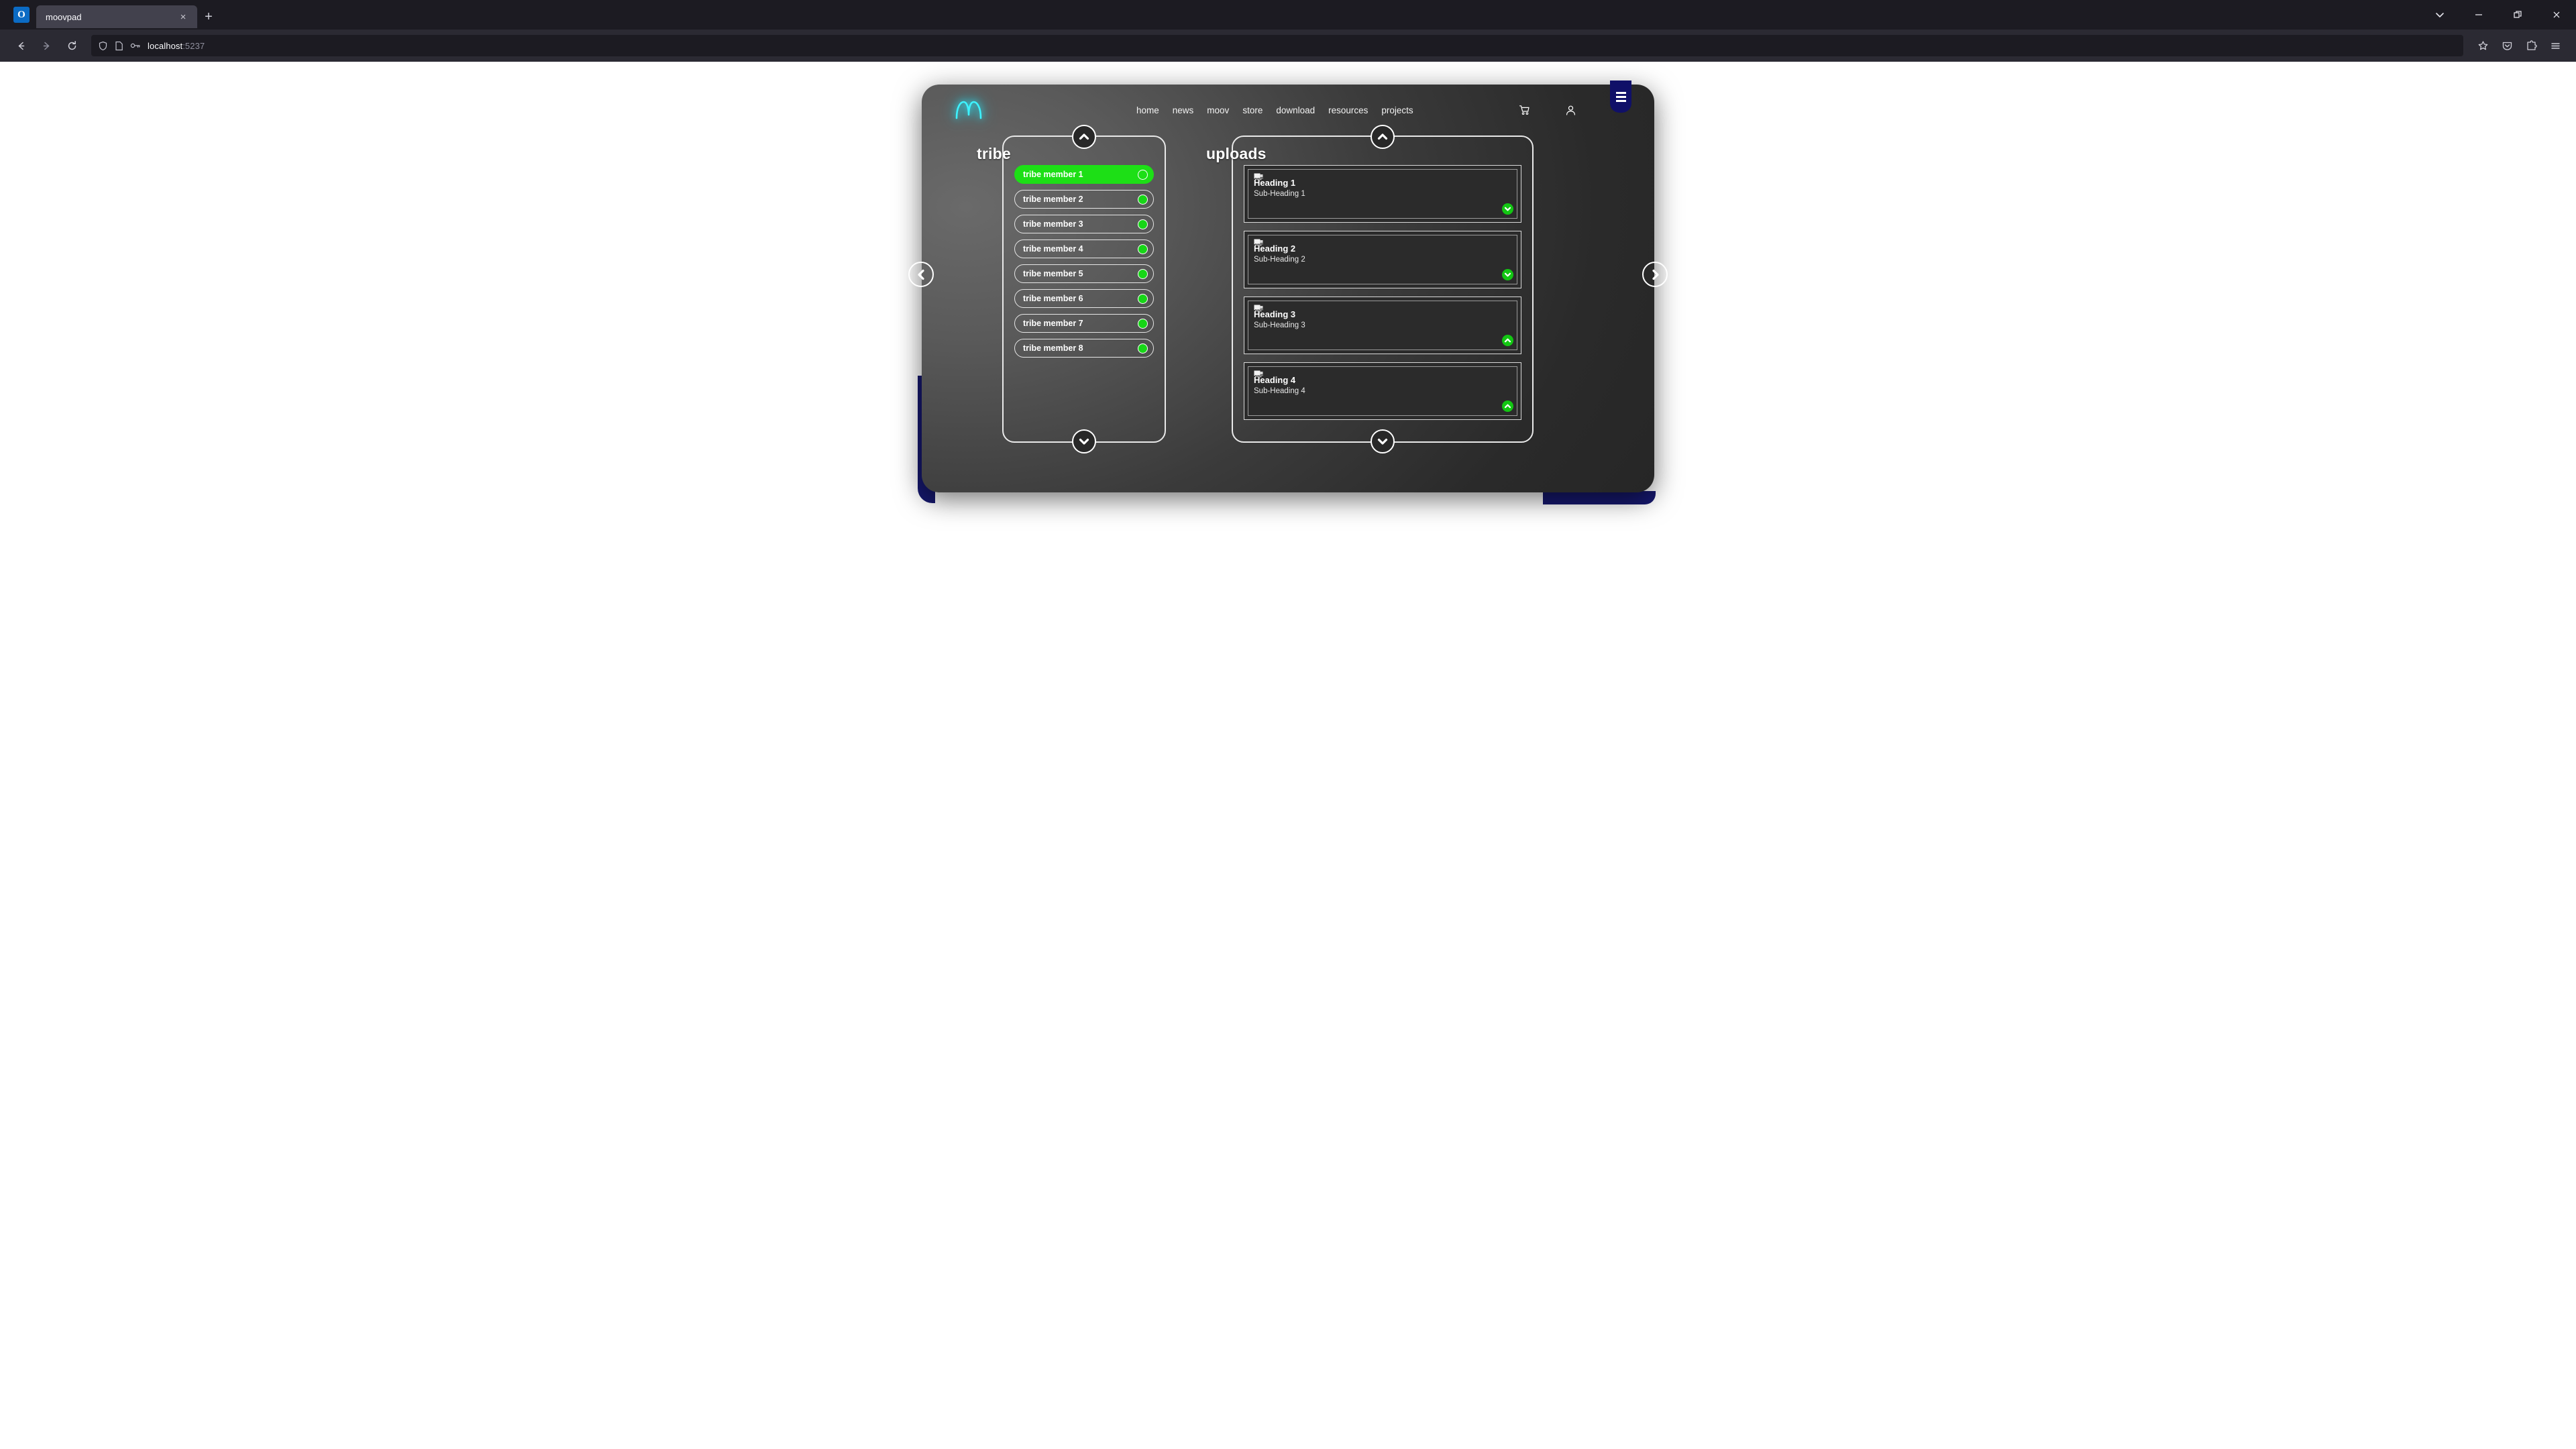 This screenshot has width=2576, height=1449. I want to click on tribe-member-row: tribe member 5, so click(1084, 273).